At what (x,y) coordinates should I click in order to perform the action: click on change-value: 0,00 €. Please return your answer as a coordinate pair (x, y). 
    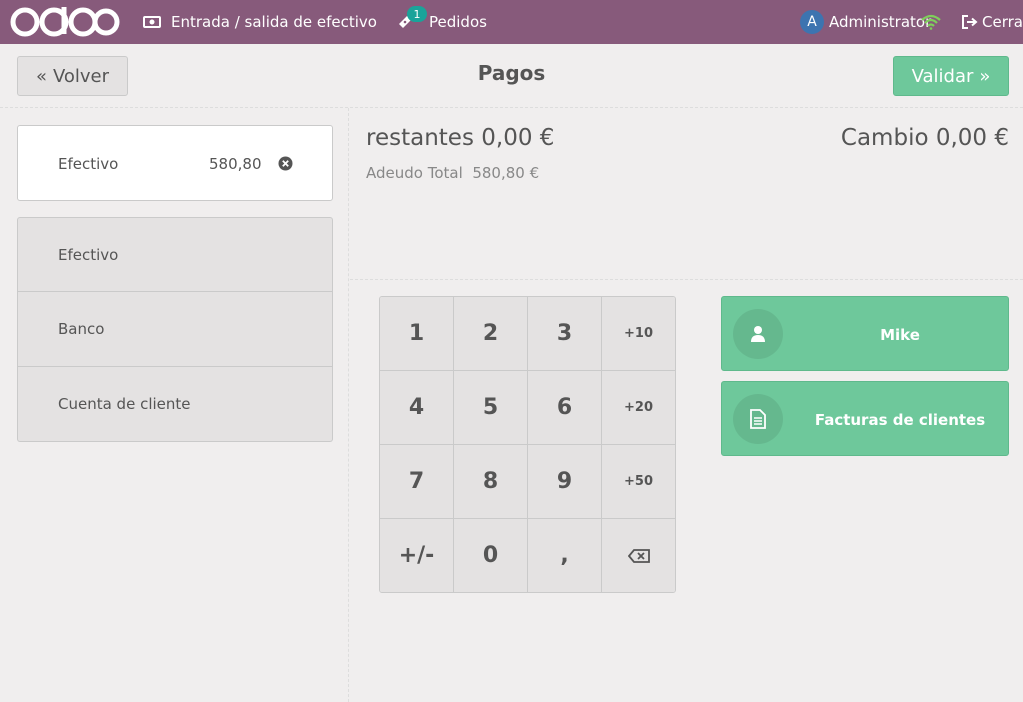
    Looking at the image, I should click on (972, 138).